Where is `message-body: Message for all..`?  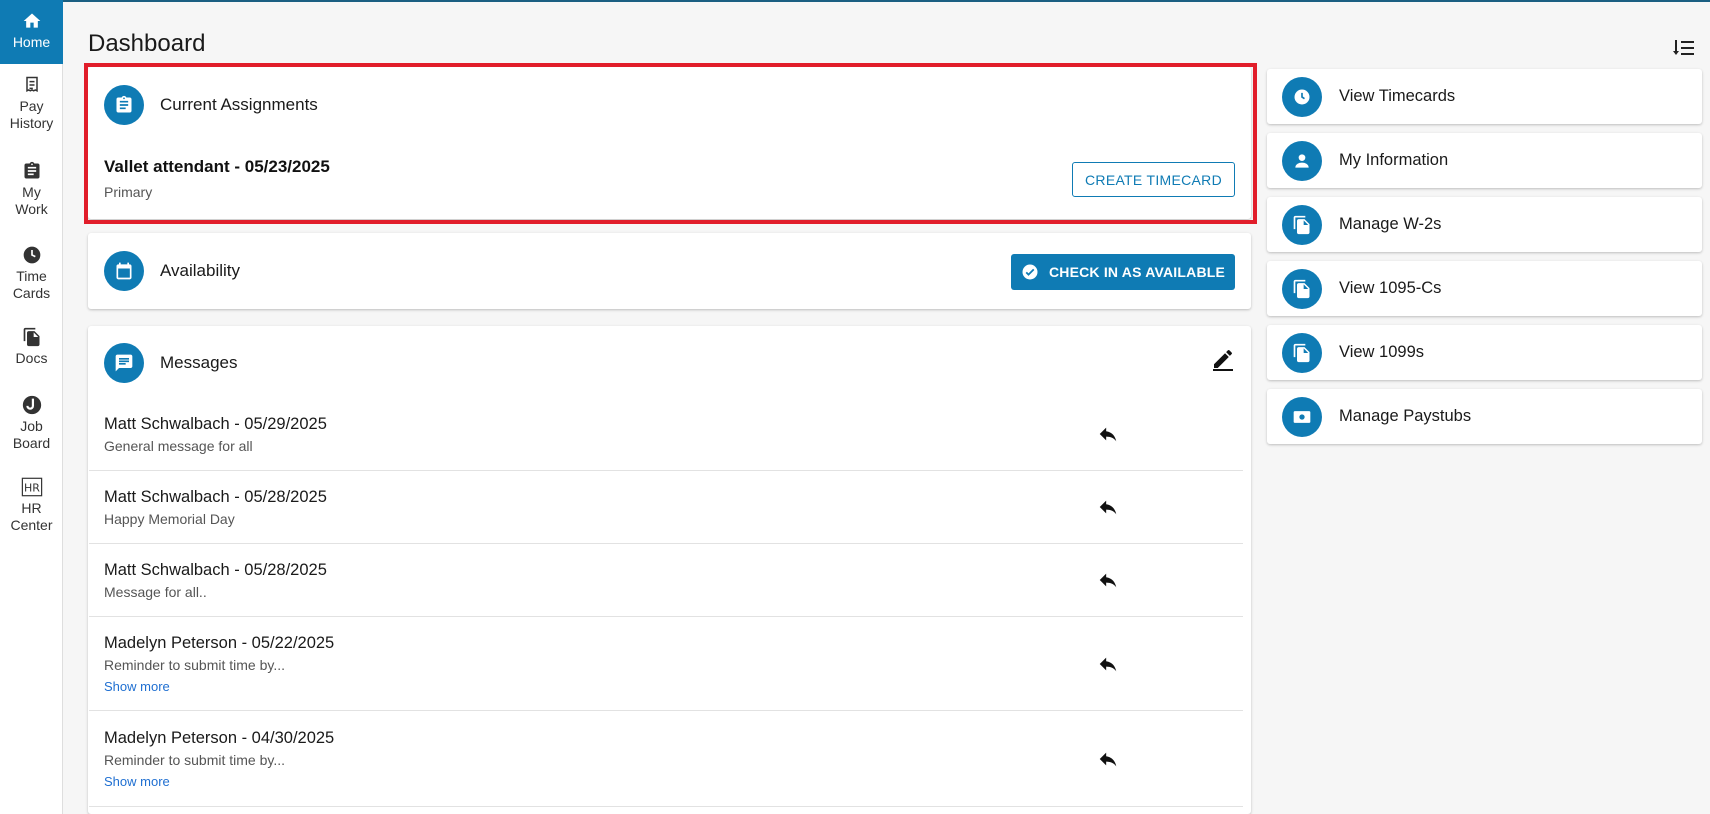 message-body: Message for all.. is located at coordinates (155, 592).